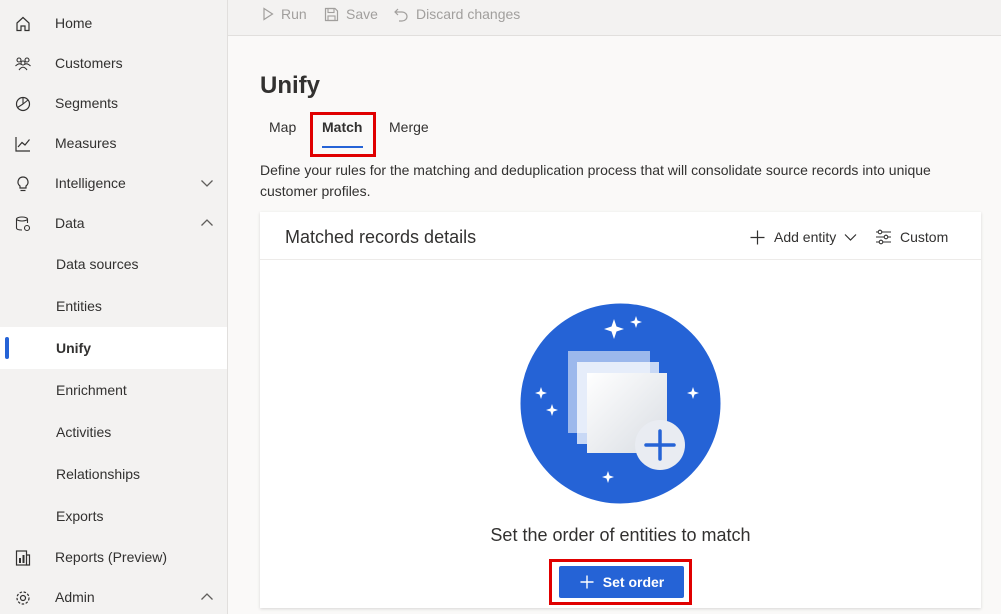 The height and width of the screenshot is (614, 1001). I want to click on empty-state-title: Set the order of entities to match, so click(620, 535).